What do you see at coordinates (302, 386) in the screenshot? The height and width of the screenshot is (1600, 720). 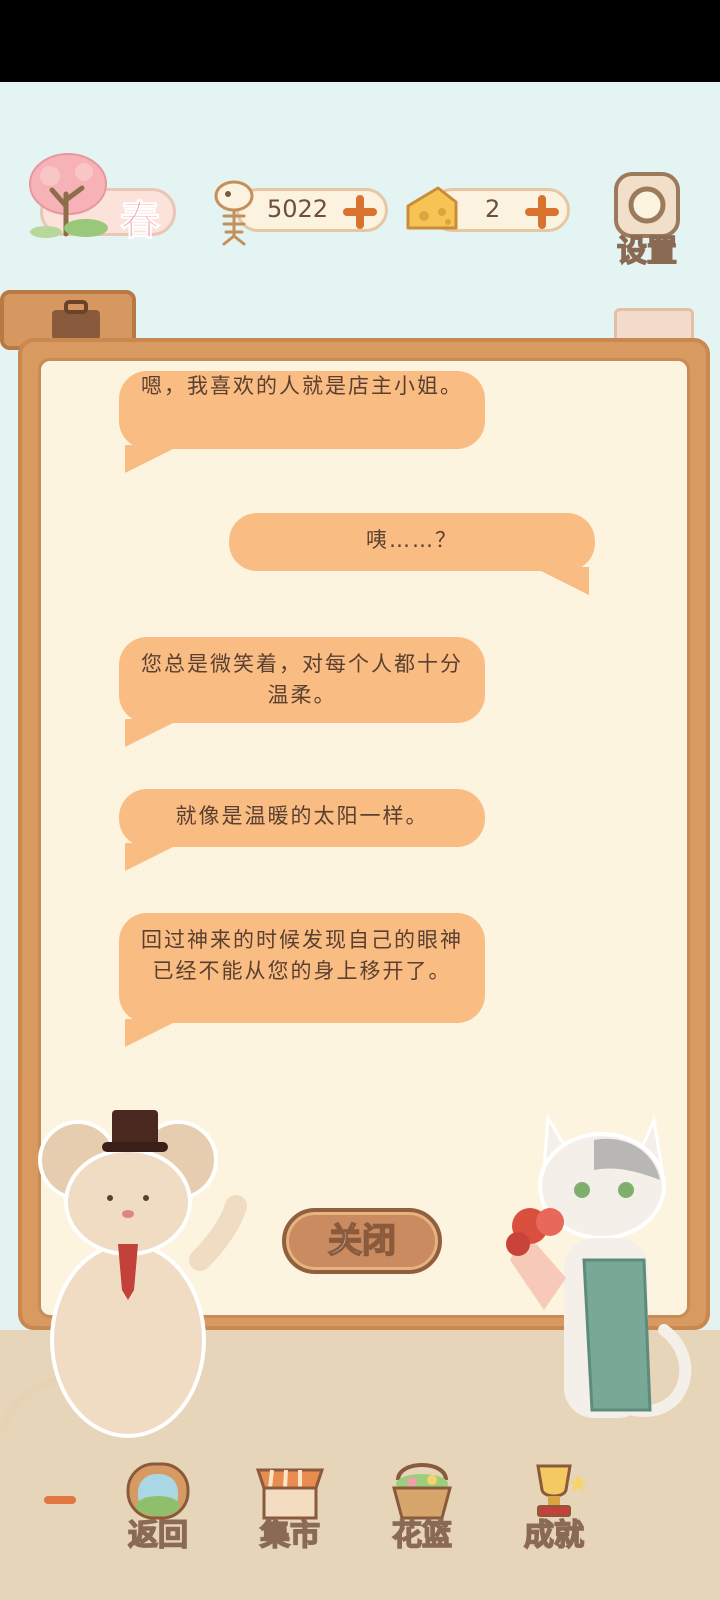 I see `message-text: 嗯，我喜欢的人就是店主小姐。` at bounding box center [302, 386].